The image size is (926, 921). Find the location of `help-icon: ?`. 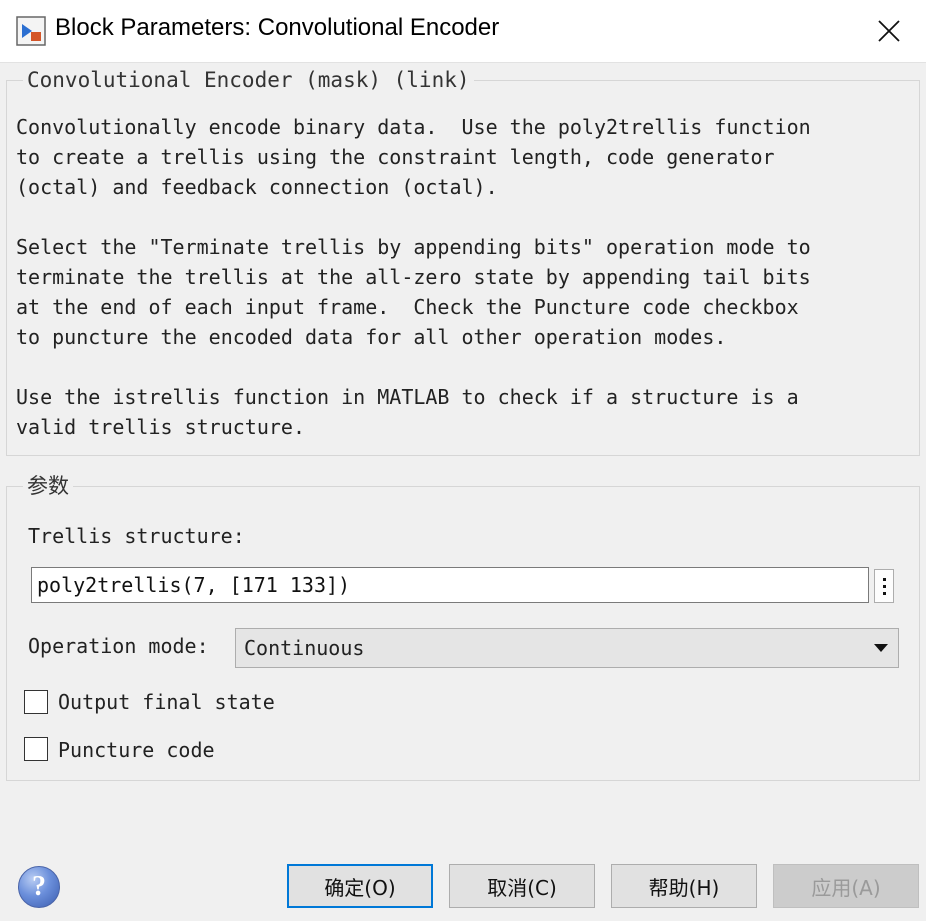

help-icon: ? is located at coordinates (39, 887).